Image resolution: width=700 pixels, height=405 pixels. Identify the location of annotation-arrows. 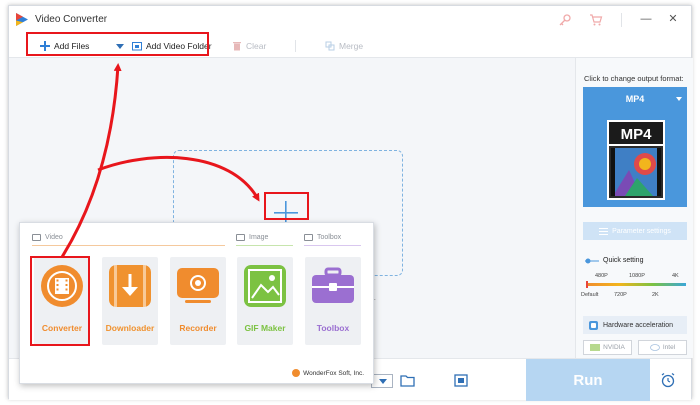
(160, 160).